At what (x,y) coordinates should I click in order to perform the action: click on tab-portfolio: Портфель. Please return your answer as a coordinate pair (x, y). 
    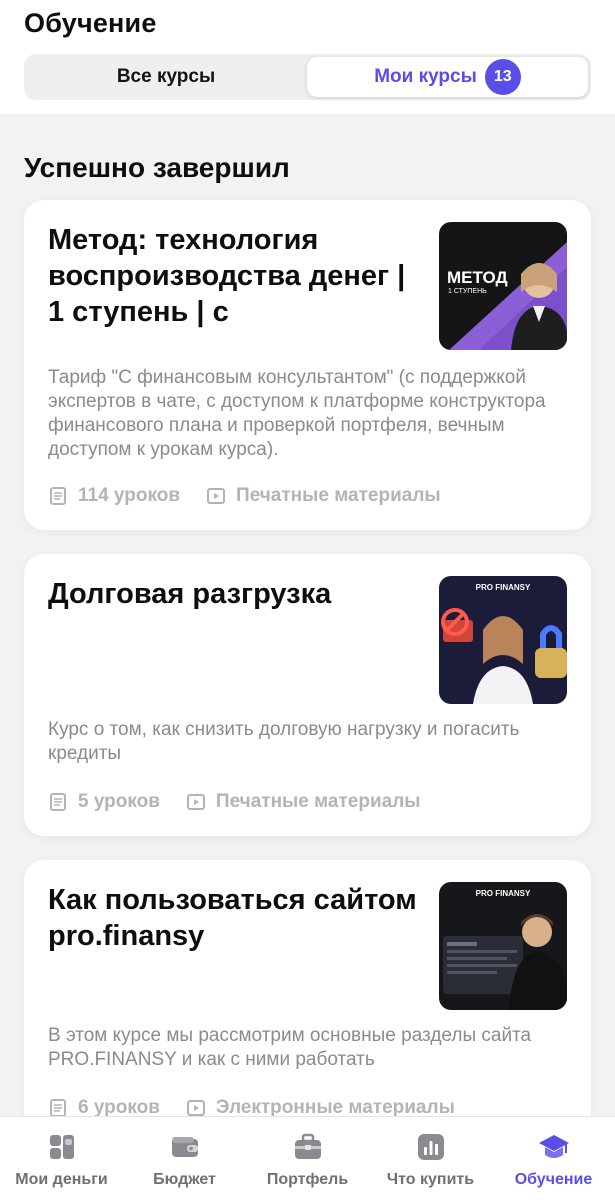
    Looking at the image, I should click on (307, 1158).